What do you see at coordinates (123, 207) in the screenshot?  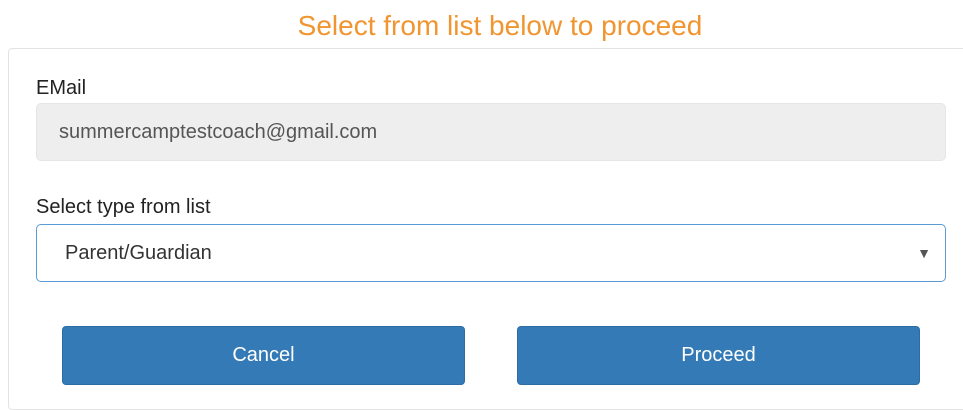 I see `type-label: Select type from list` at bounding box center [123, 207].